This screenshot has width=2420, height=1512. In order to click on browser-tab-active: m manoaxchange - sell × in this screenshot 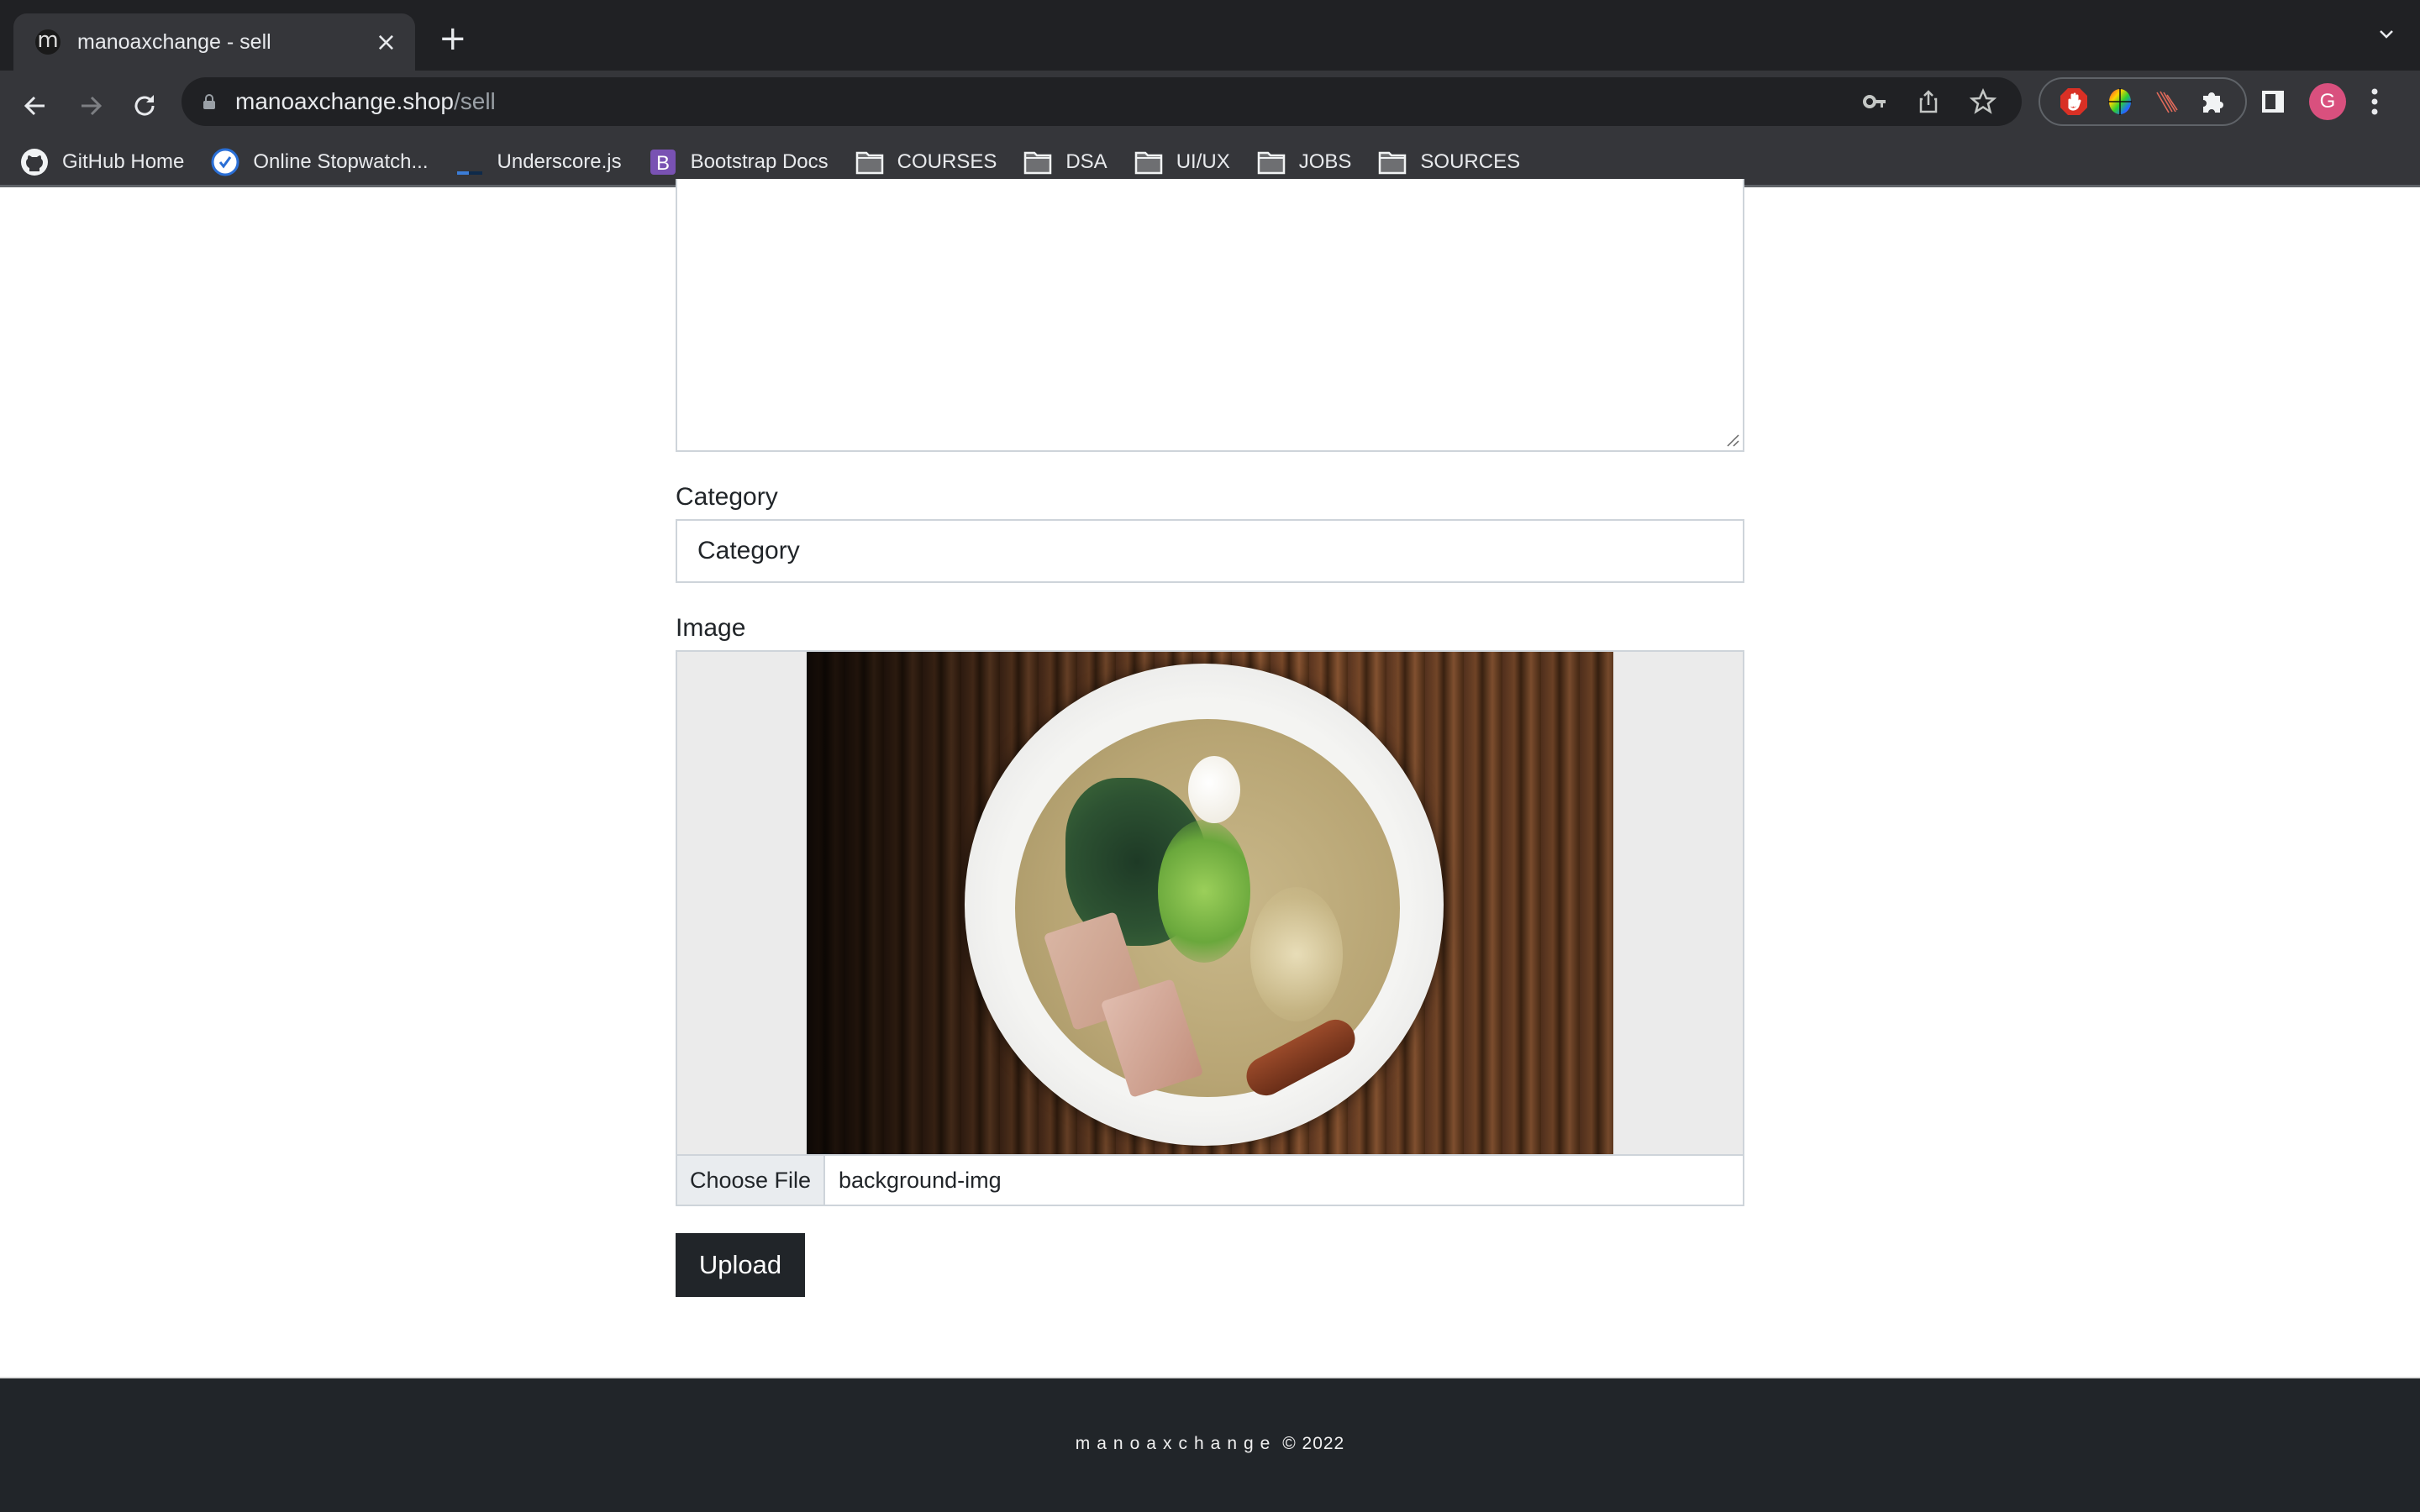, I will do `click(214, 42)`.